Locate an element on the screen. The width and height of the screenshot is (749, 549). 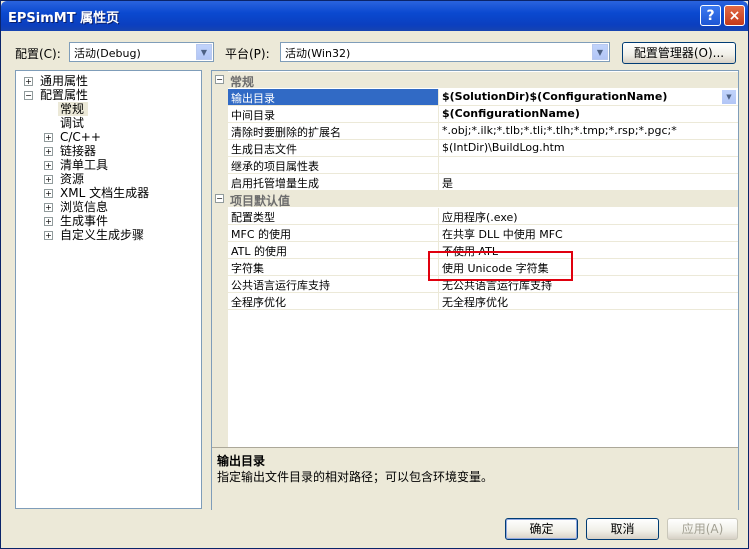
tree-item-label: 链接器 is located at coordinates (78, 151).